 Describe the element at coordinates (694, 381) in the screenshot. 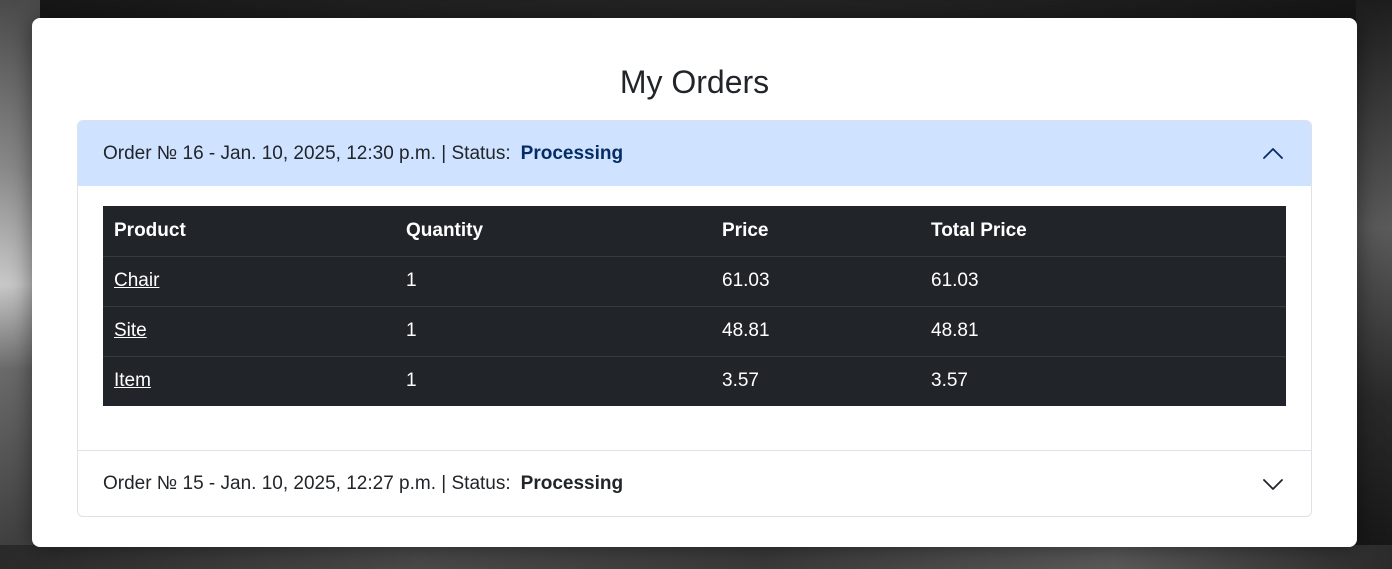

I see `table-row: Item 1 3.57 3.57` at that location.